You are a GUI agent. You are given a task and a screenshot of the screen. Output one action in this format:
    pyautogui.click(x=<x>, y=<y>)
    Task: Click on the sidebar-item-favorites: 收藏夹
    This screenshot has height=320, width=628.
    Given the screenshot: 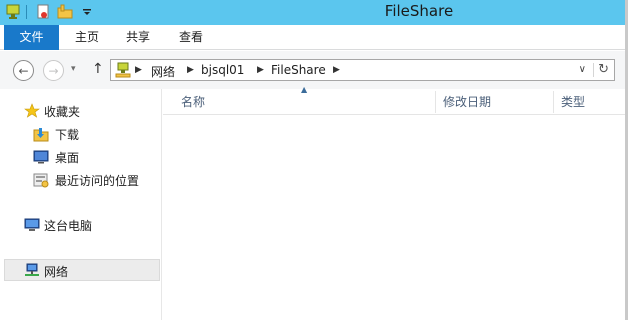 What is the action you would take?
    pyautogui.click(x=80, y=111)
    